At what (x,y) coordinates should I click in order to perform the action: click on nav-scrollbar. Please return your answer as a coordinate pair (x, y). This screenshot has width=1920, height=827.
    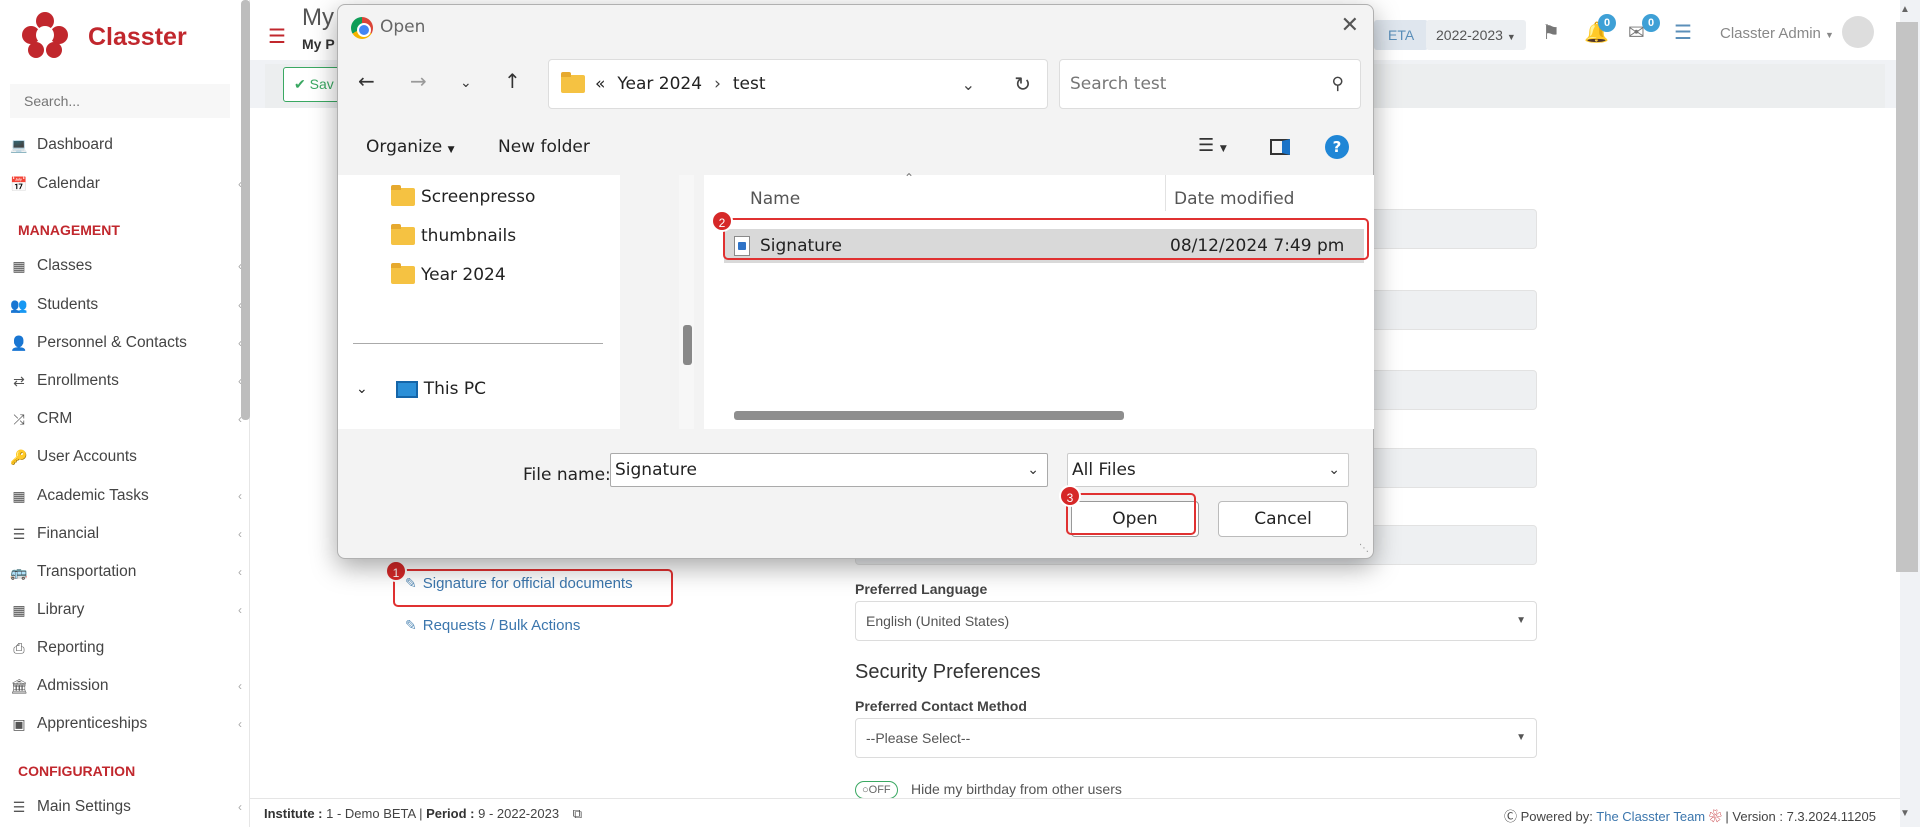
    Looking at the image, I should click on (687, 345).